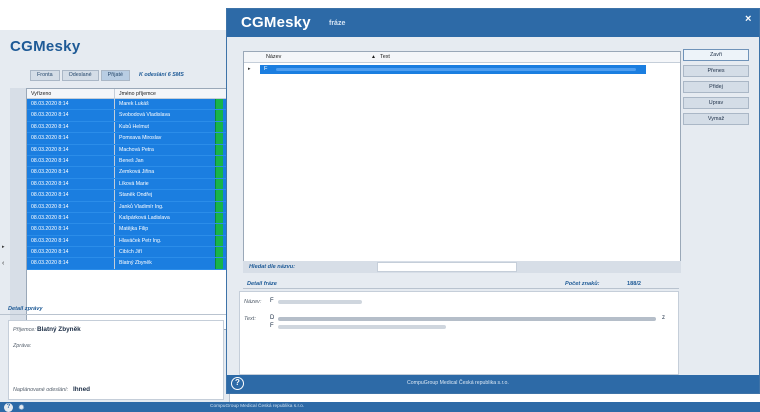  I want to click on sort-ascending-icon: ▲, so click(373, 57).